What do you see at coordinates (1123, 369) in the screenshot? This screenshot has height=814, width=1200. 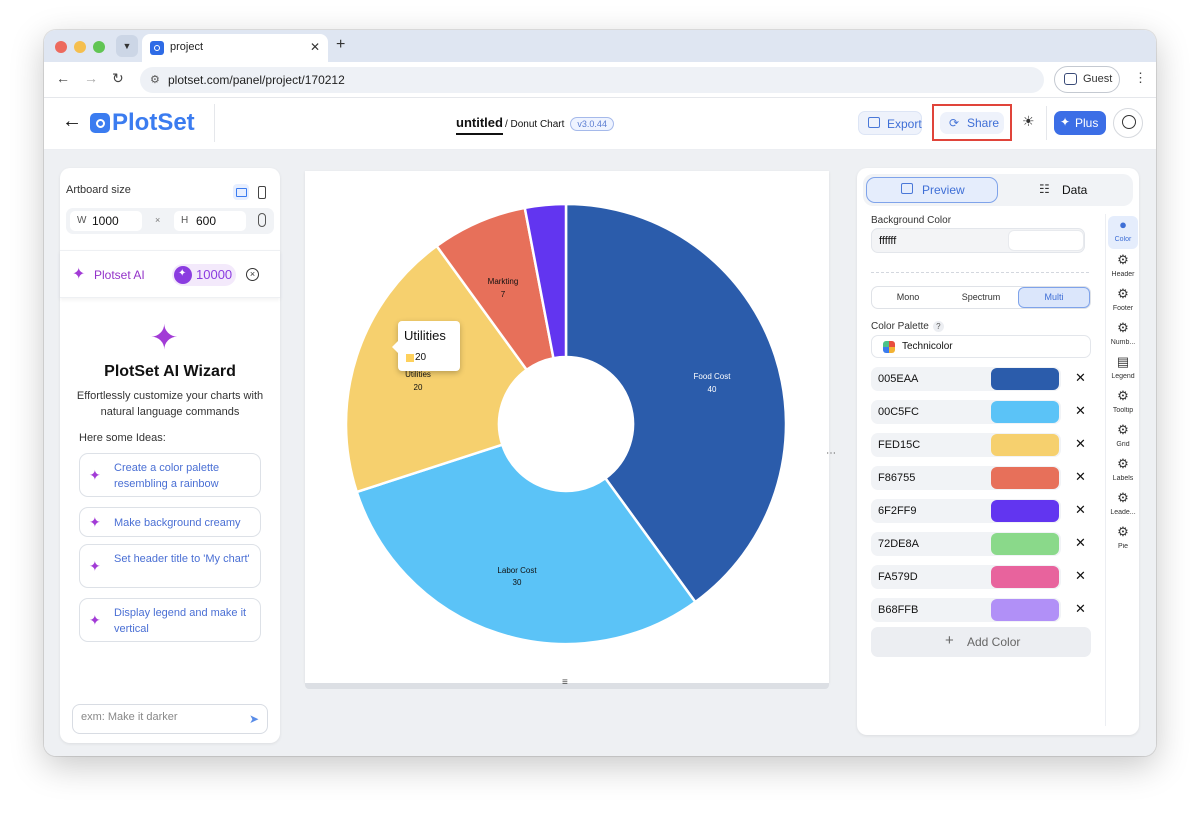 I see `settings-tab-legend: ▤ Legend` at bounding box center [1123, 369].